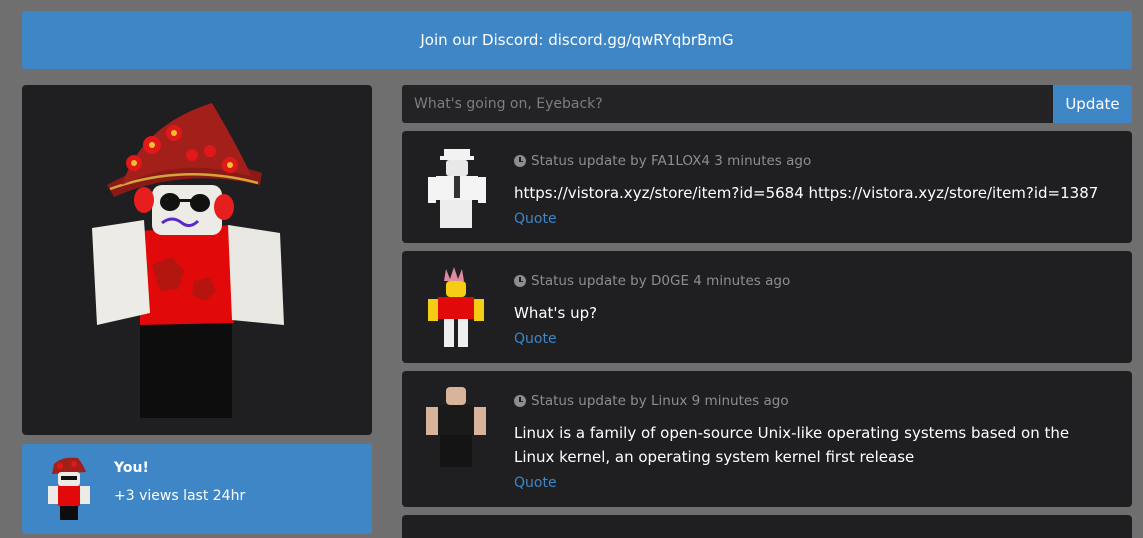  Describe the element at coordinates (811, 326) in the screenshot. I see `post-body: What's up? Quote` at that location.